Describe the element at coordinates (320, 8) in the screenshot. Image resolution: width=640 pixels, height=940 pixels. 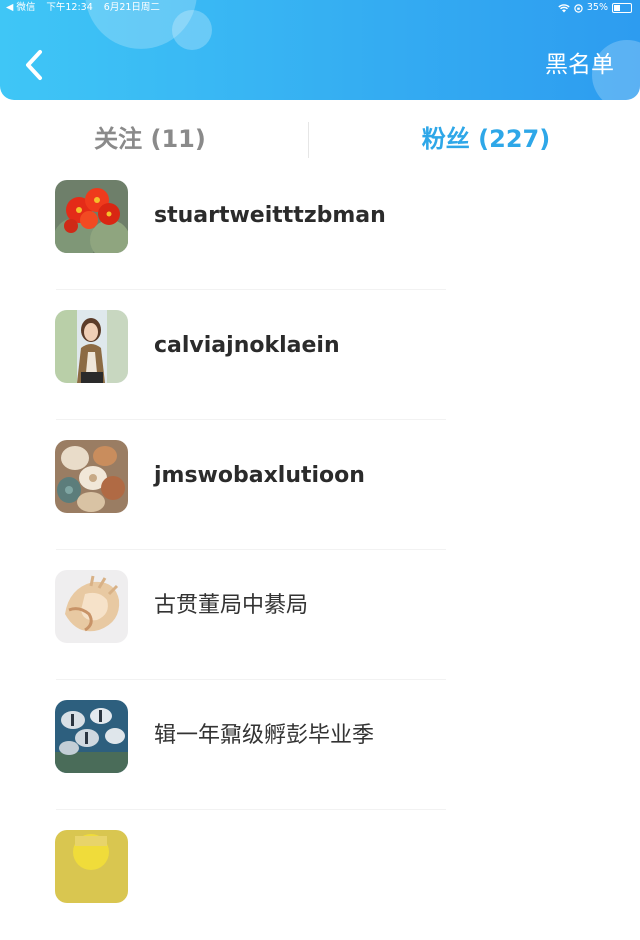
I see `status-bar: ◀ 微信 下午12:34 6月21日周二 35%` at that location.